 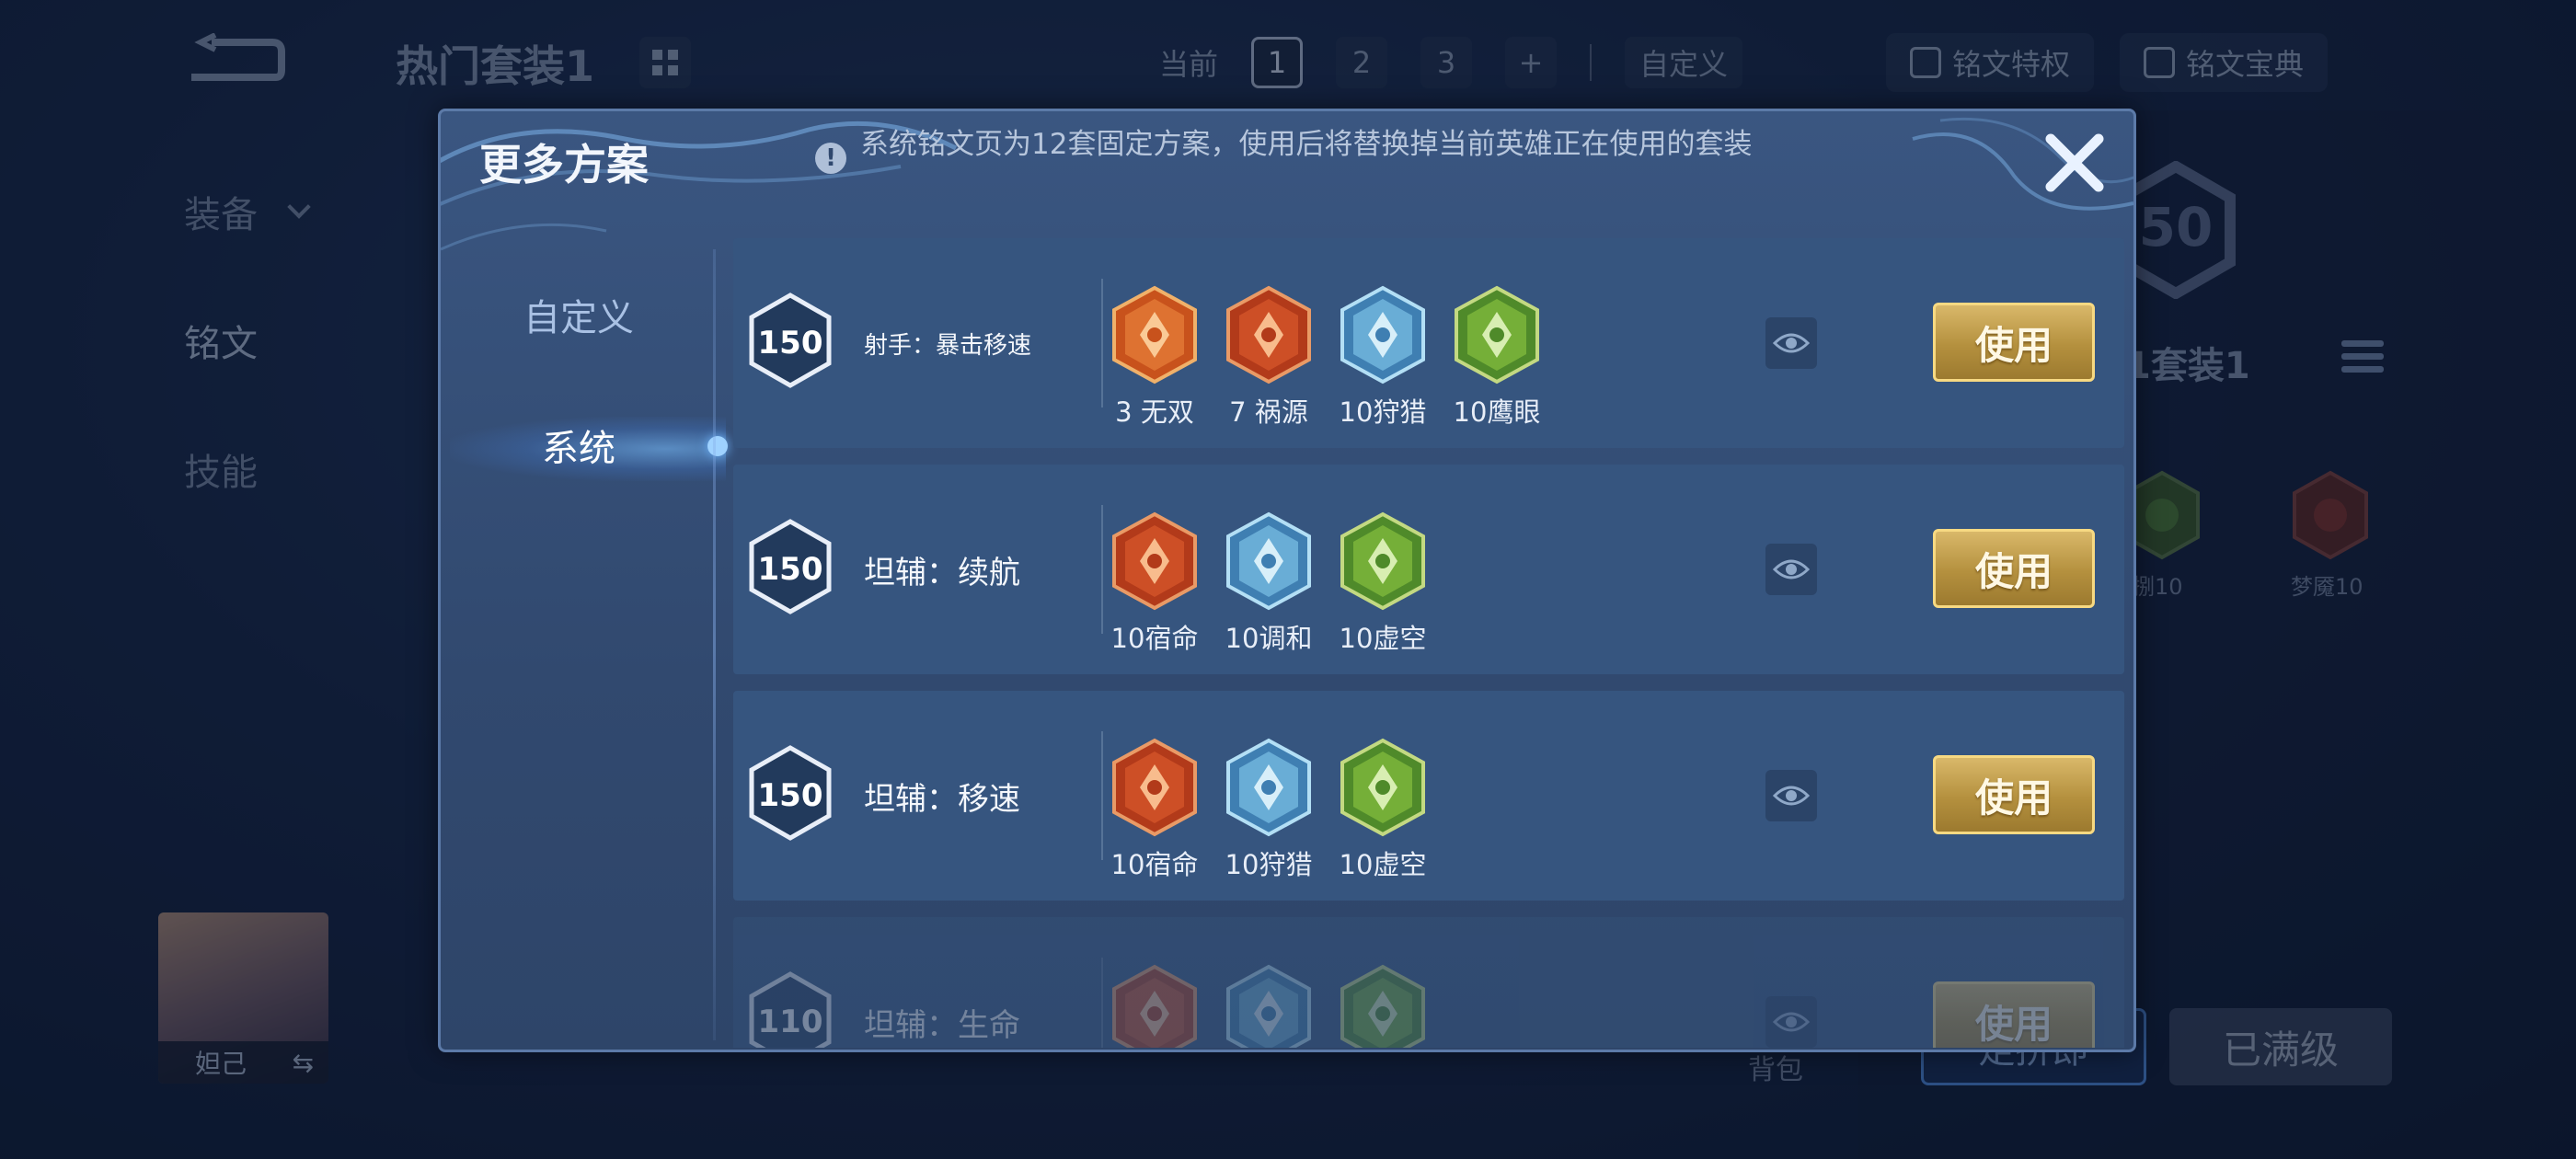 I want to click on rune-label: 3 无双, so click(x=1154, y=412).